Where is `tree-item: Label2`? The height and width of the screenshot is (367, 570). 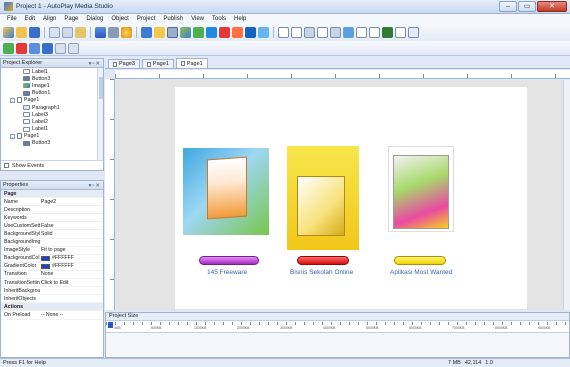
tree-item: Label2 is located at coordinates (52, 121).